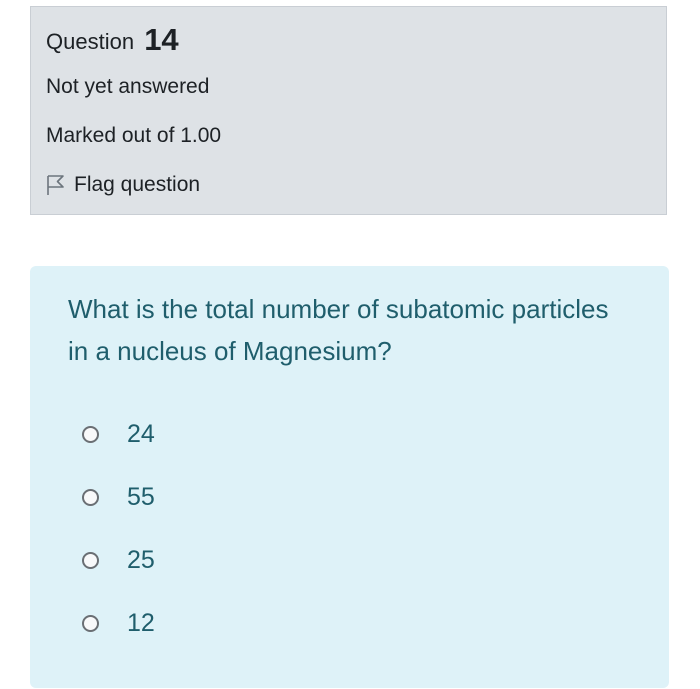 This screenshot has width=700, height=689. Describe the element at coordinates (90, 41) in the screenshot. I see `question-title-label: Question` at that location.